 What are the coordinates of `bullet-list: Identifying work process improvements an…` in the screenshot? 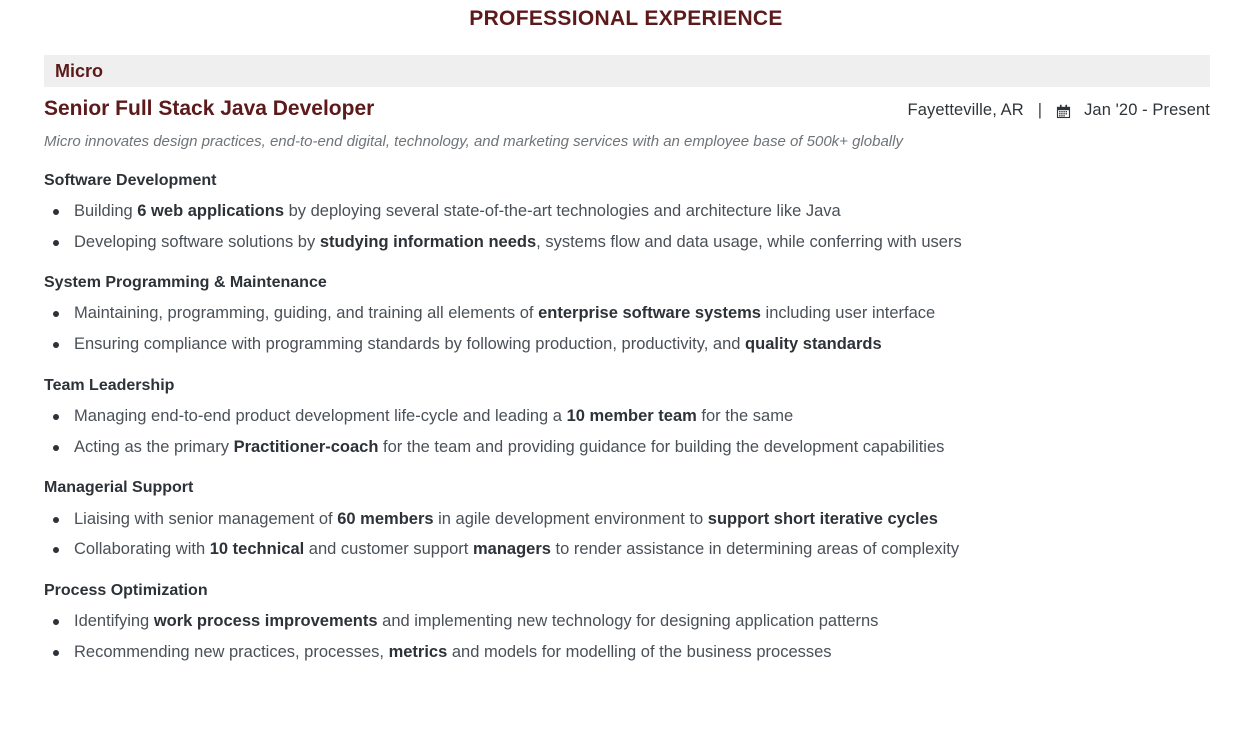 It's located at (627, 636).